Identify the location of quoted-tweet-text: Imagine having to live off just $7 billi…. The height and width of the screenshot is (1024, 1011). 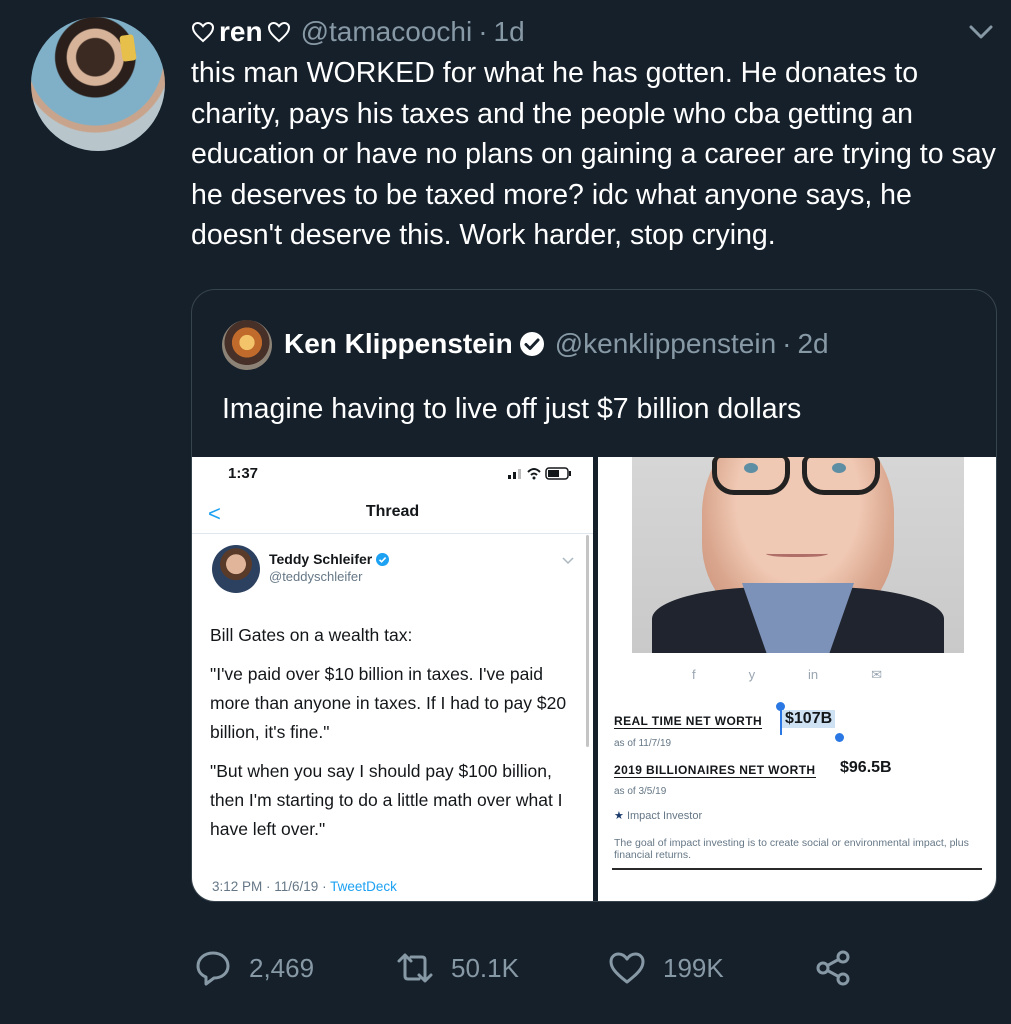
(512, 409).